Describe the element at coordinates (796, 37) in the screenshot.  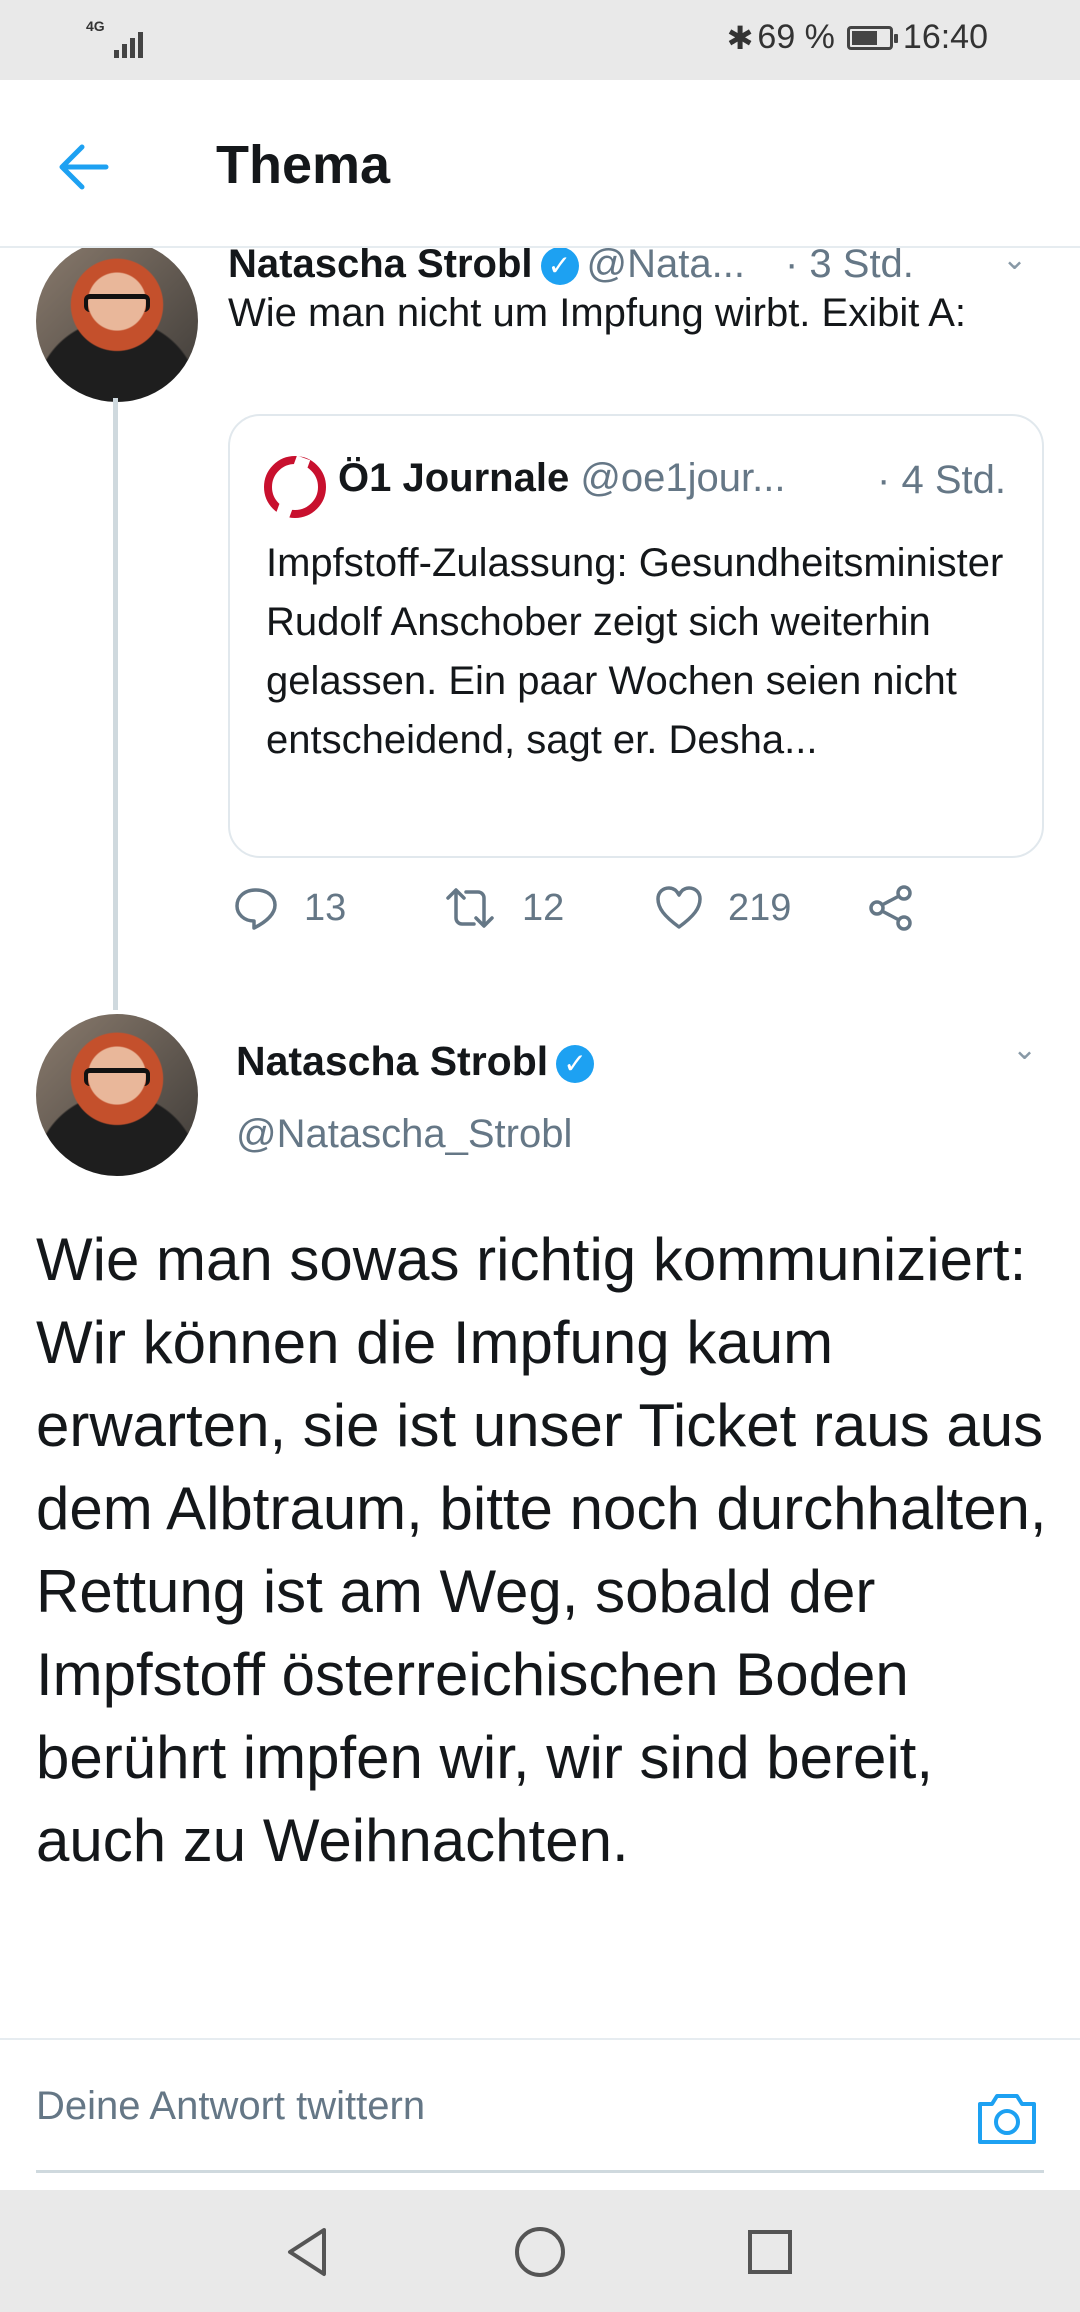
I see `battery-percent: 69 %` at that location.